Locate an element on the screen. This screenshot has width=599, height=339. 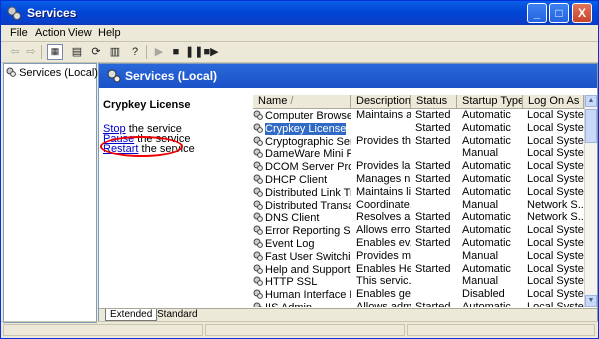
tab-extended: Extended is located at coordinates (131, 315).